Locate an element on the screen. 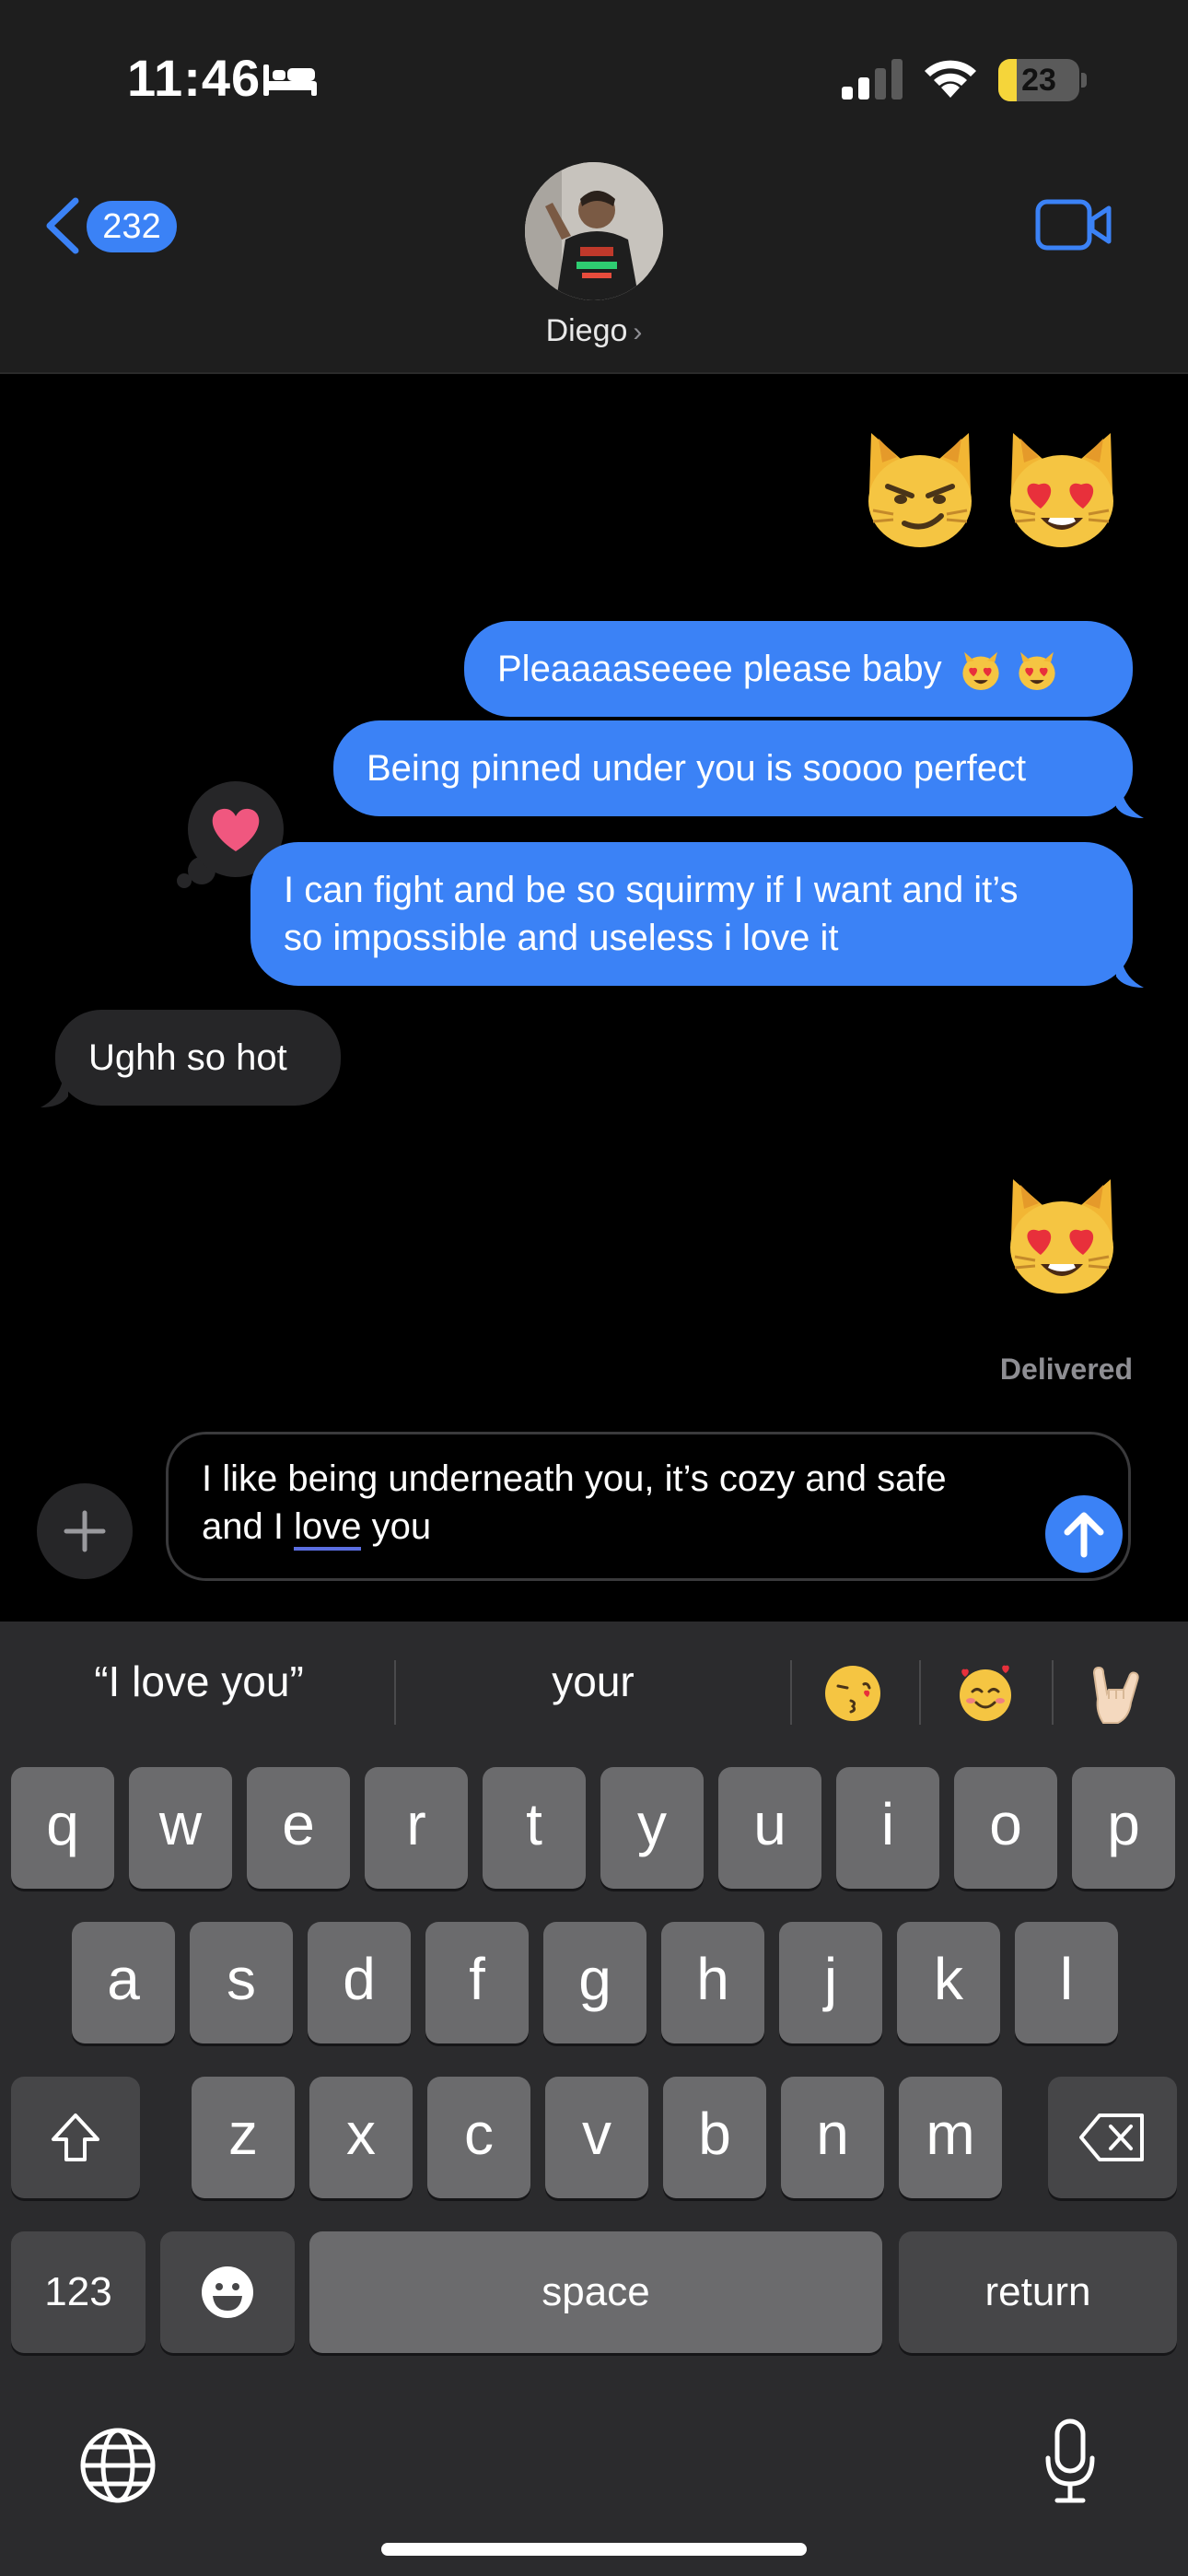 Image resolution: width=1188 pixels, height=2576 pixels. shift-icon is located at coordinates (76, 2137).